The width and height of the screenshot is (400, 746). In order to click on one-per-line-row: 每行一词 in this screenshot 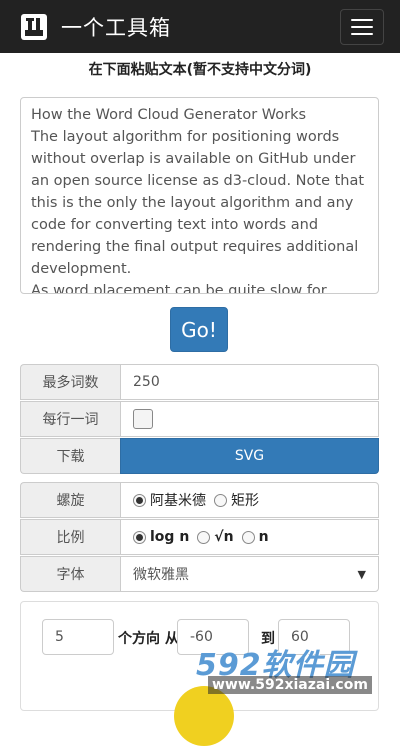, I will do `click(199, 419)`.